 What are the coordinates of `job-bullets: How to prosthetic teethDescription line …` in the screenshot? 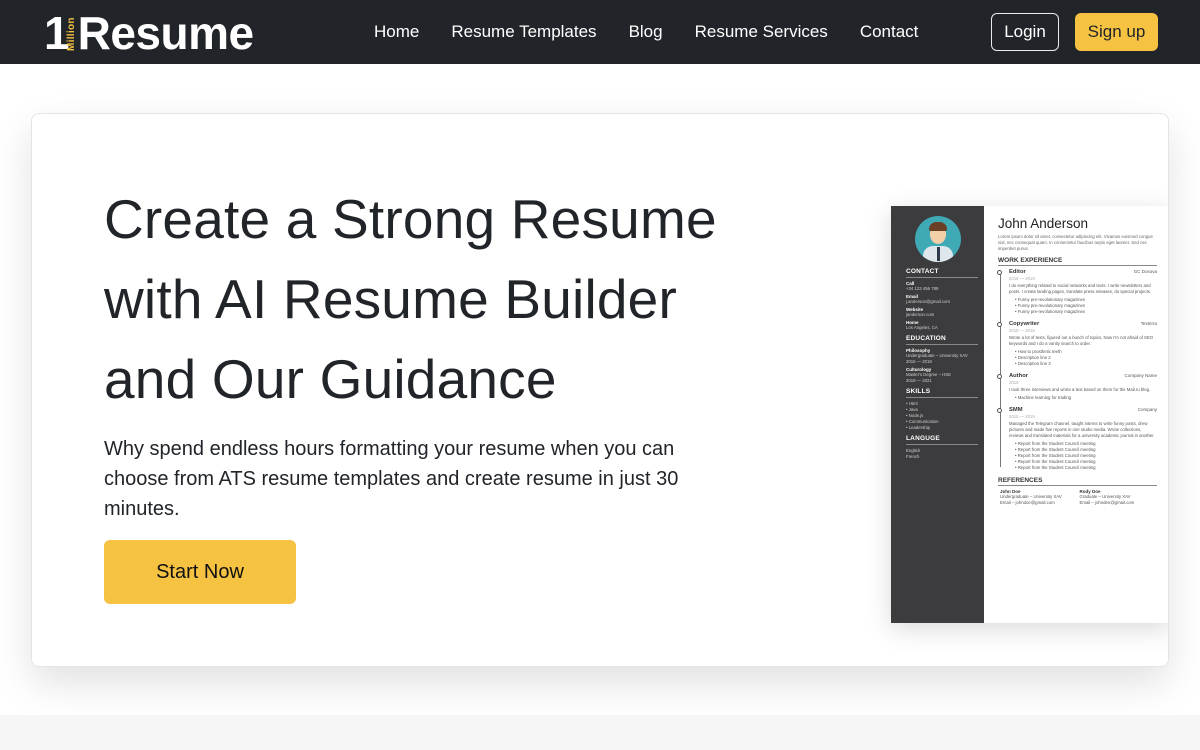 It's located at (1083, 358).